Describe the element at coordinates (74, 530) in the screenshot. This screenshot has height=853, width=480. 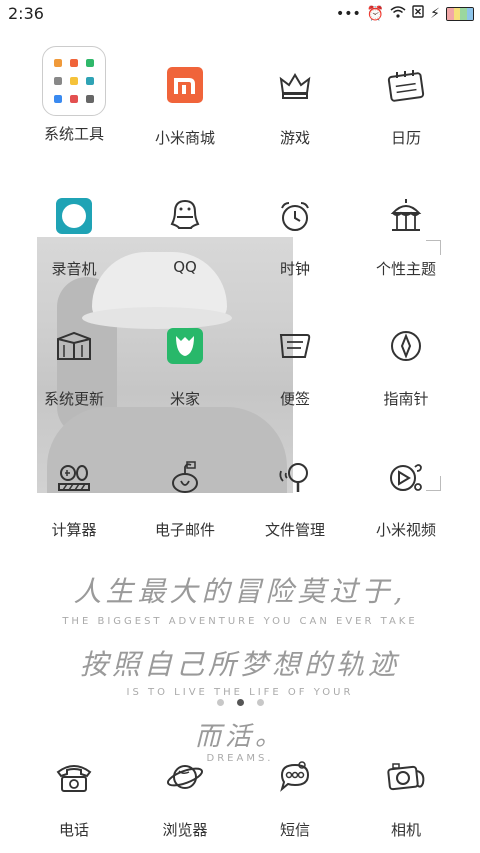
I see `app-label: 计算器` at that location.